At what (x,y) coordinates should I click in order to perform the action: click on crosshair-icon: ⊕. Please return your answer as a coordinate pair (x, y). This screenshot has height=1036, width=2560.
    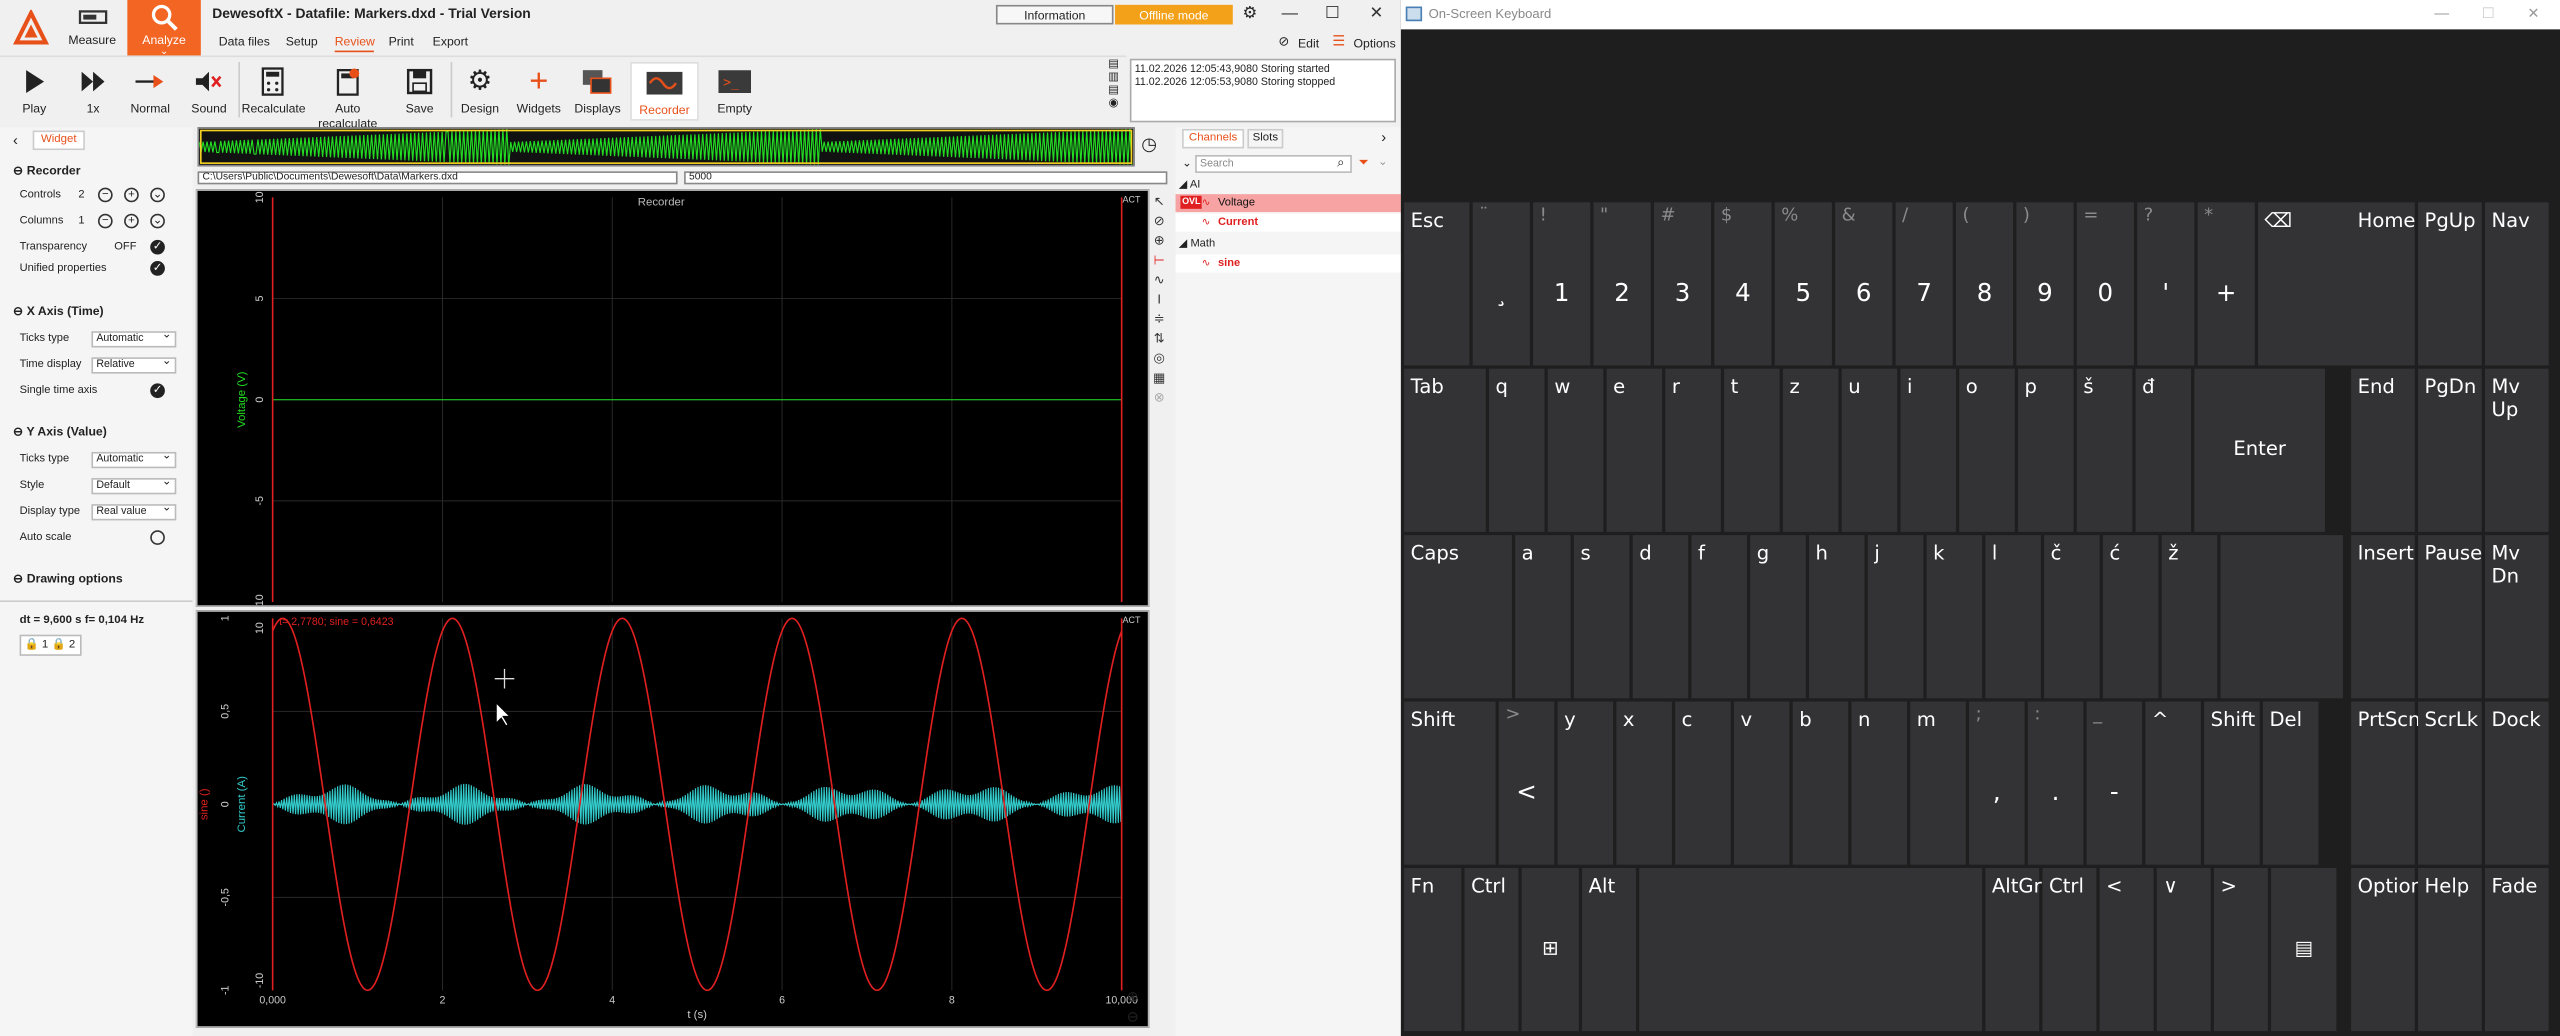
    Looking at the image, I should click on (1159, 242).